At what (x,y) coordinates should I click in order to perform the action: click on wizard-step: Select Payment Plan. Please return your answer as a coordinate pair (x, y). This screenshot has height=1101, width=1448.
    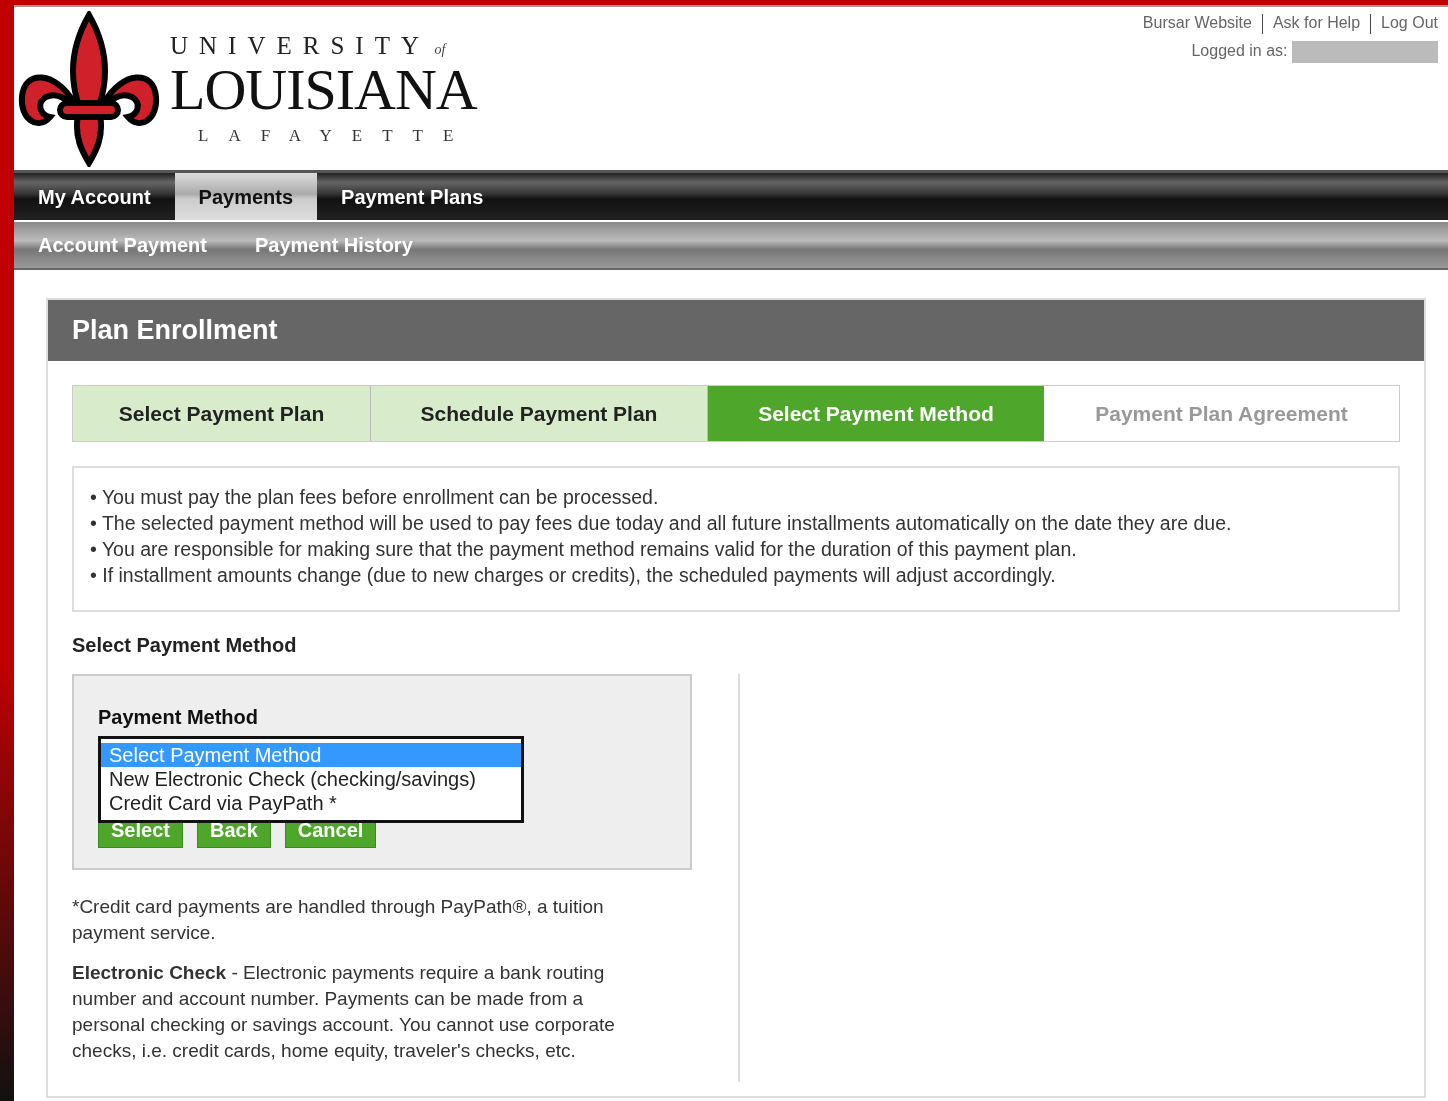
    Looking at the image, I should click on (222, 413).